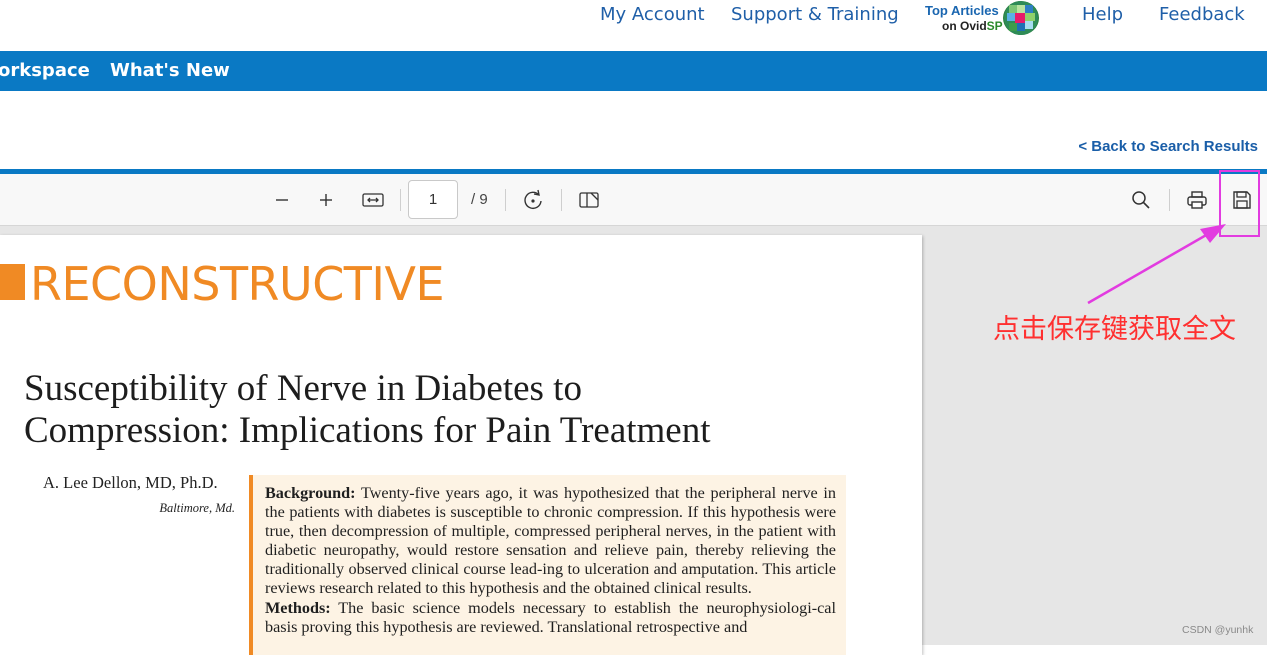 Image resolution: width=1267 pixels, height=655 pixels. I want to click on rotate-button, so click(533, 200).